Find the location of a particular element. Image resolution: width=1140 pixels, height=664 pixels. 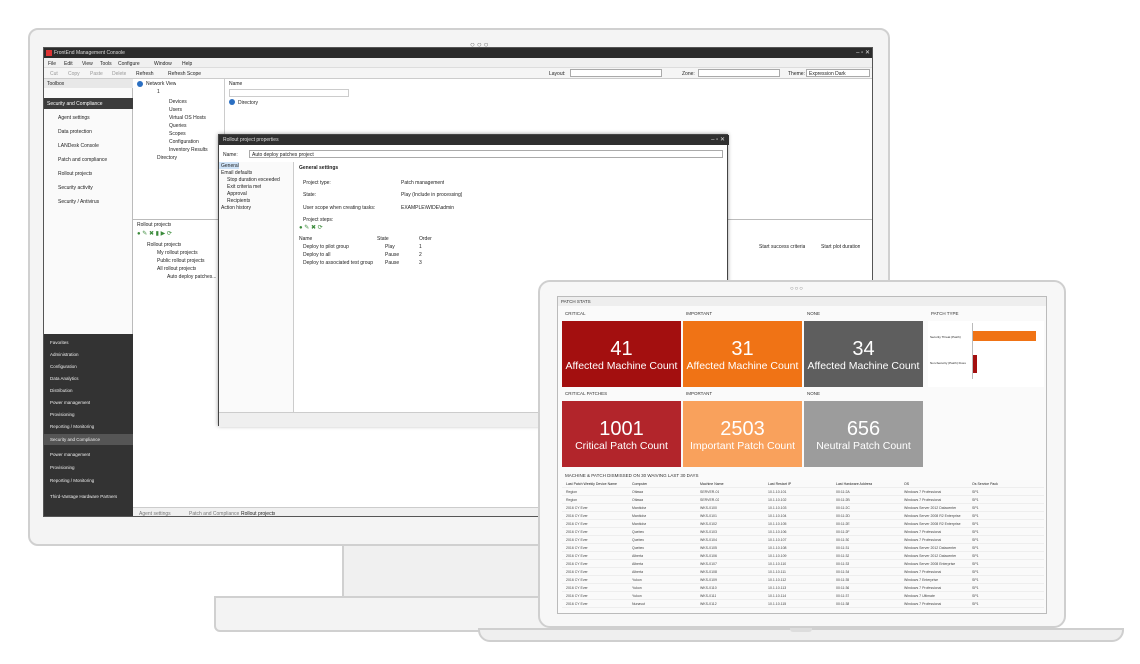

tab-patch-compliance: Patch and Compliance is located at coordinates (214, 513).